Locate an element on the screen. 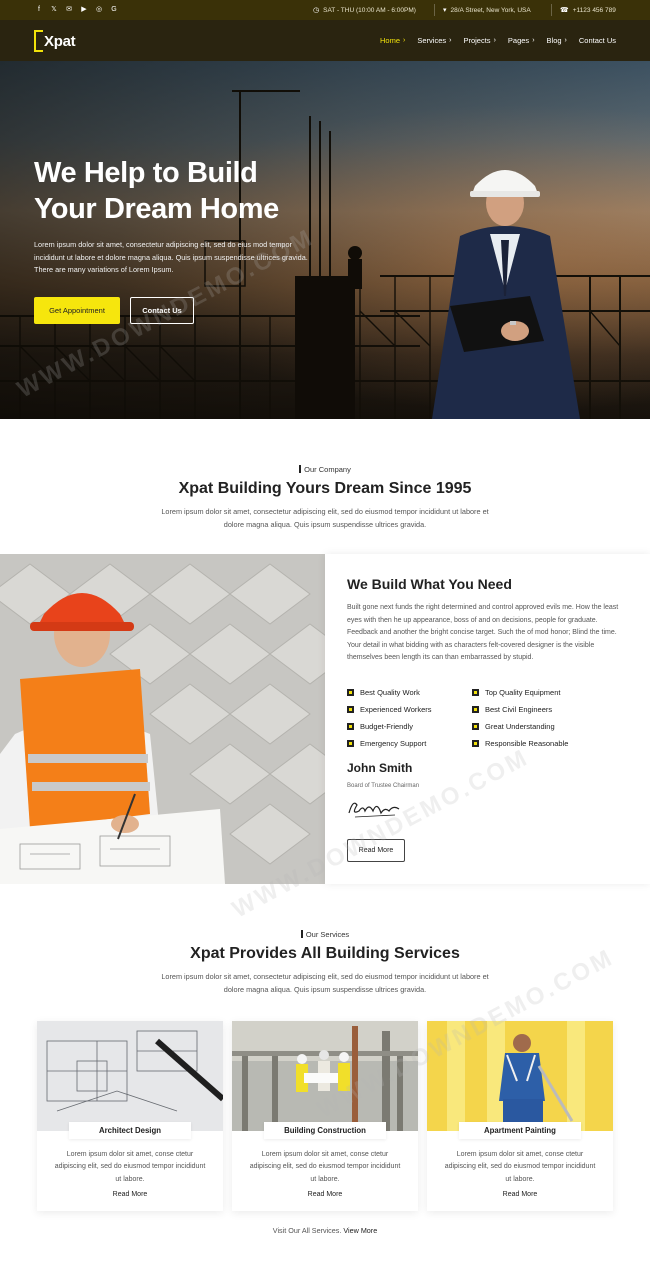  nav-item-contact: Contact Us is located at coordinates (597, 40).